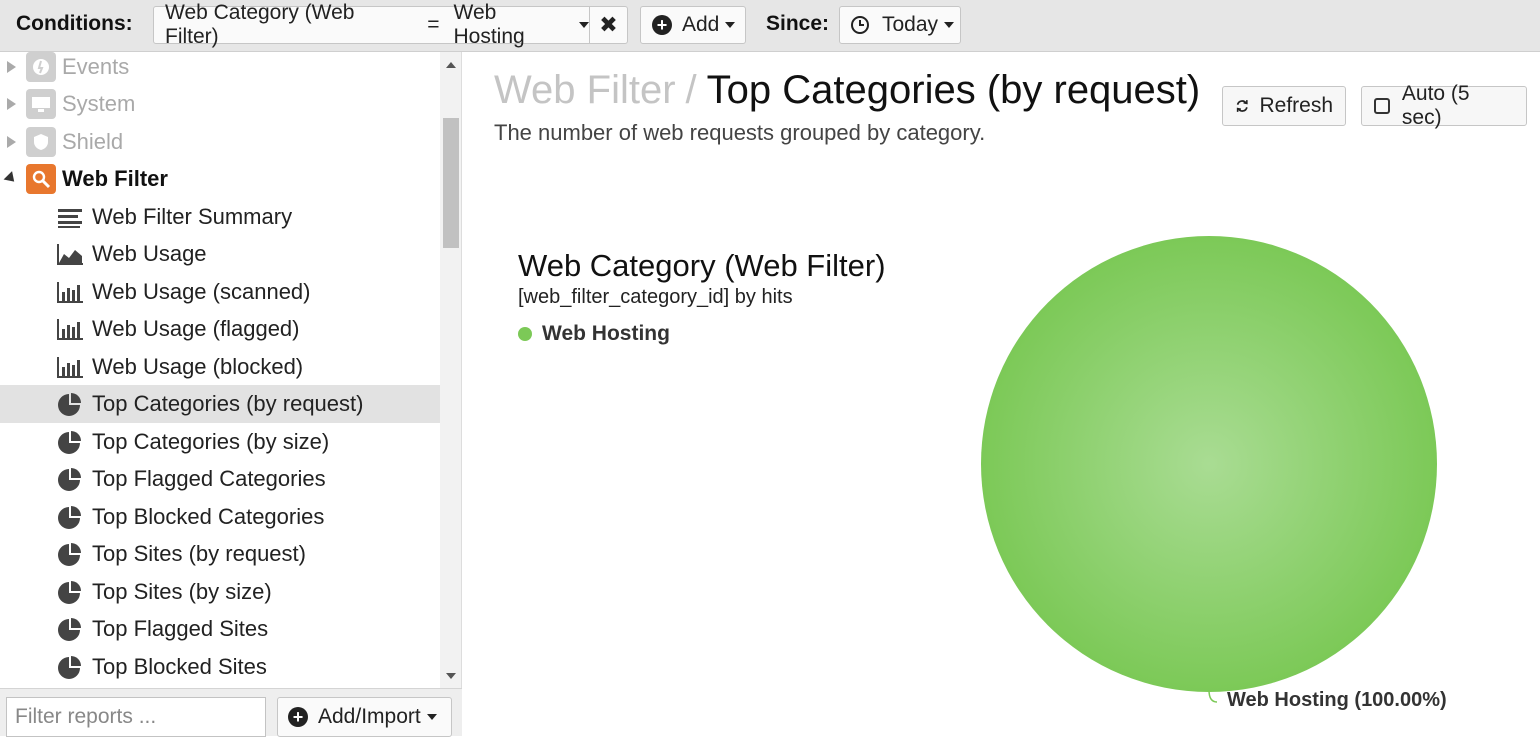  I want to click on data-label: Web Hosting (100.00%), so click(1337, 700).